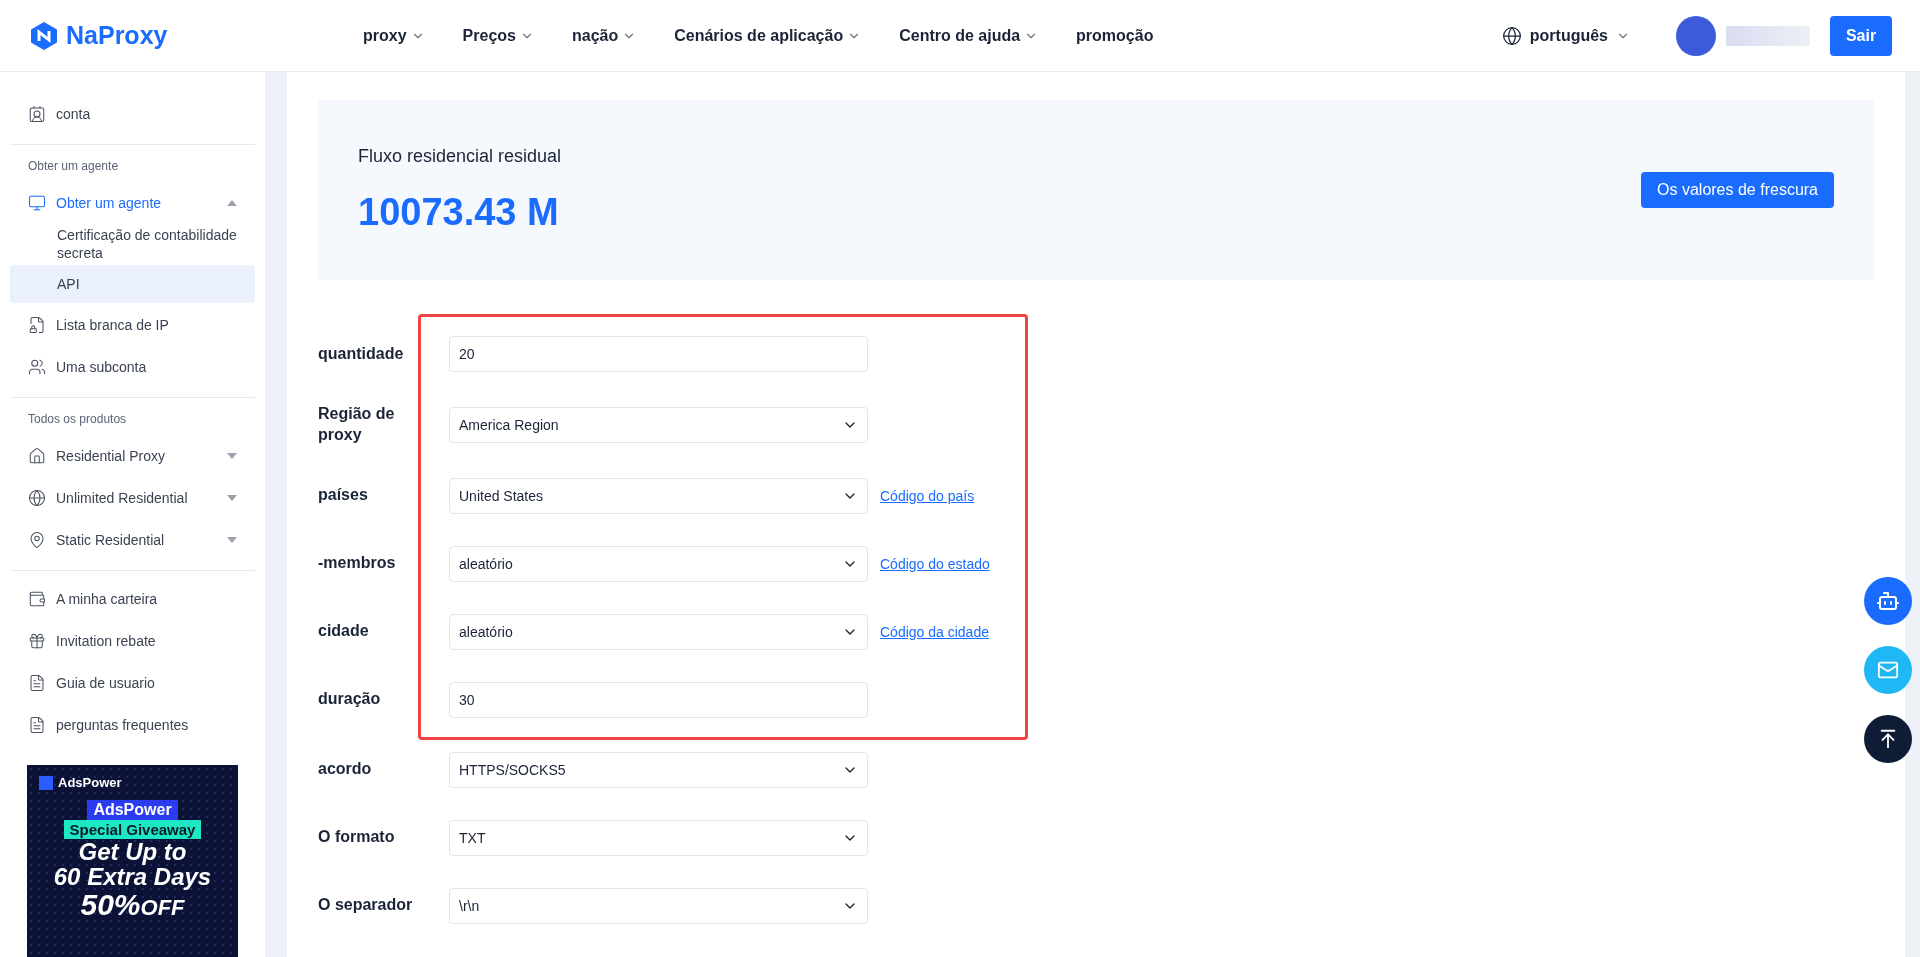  I want to click on input-field: 20, so click(658, 354).